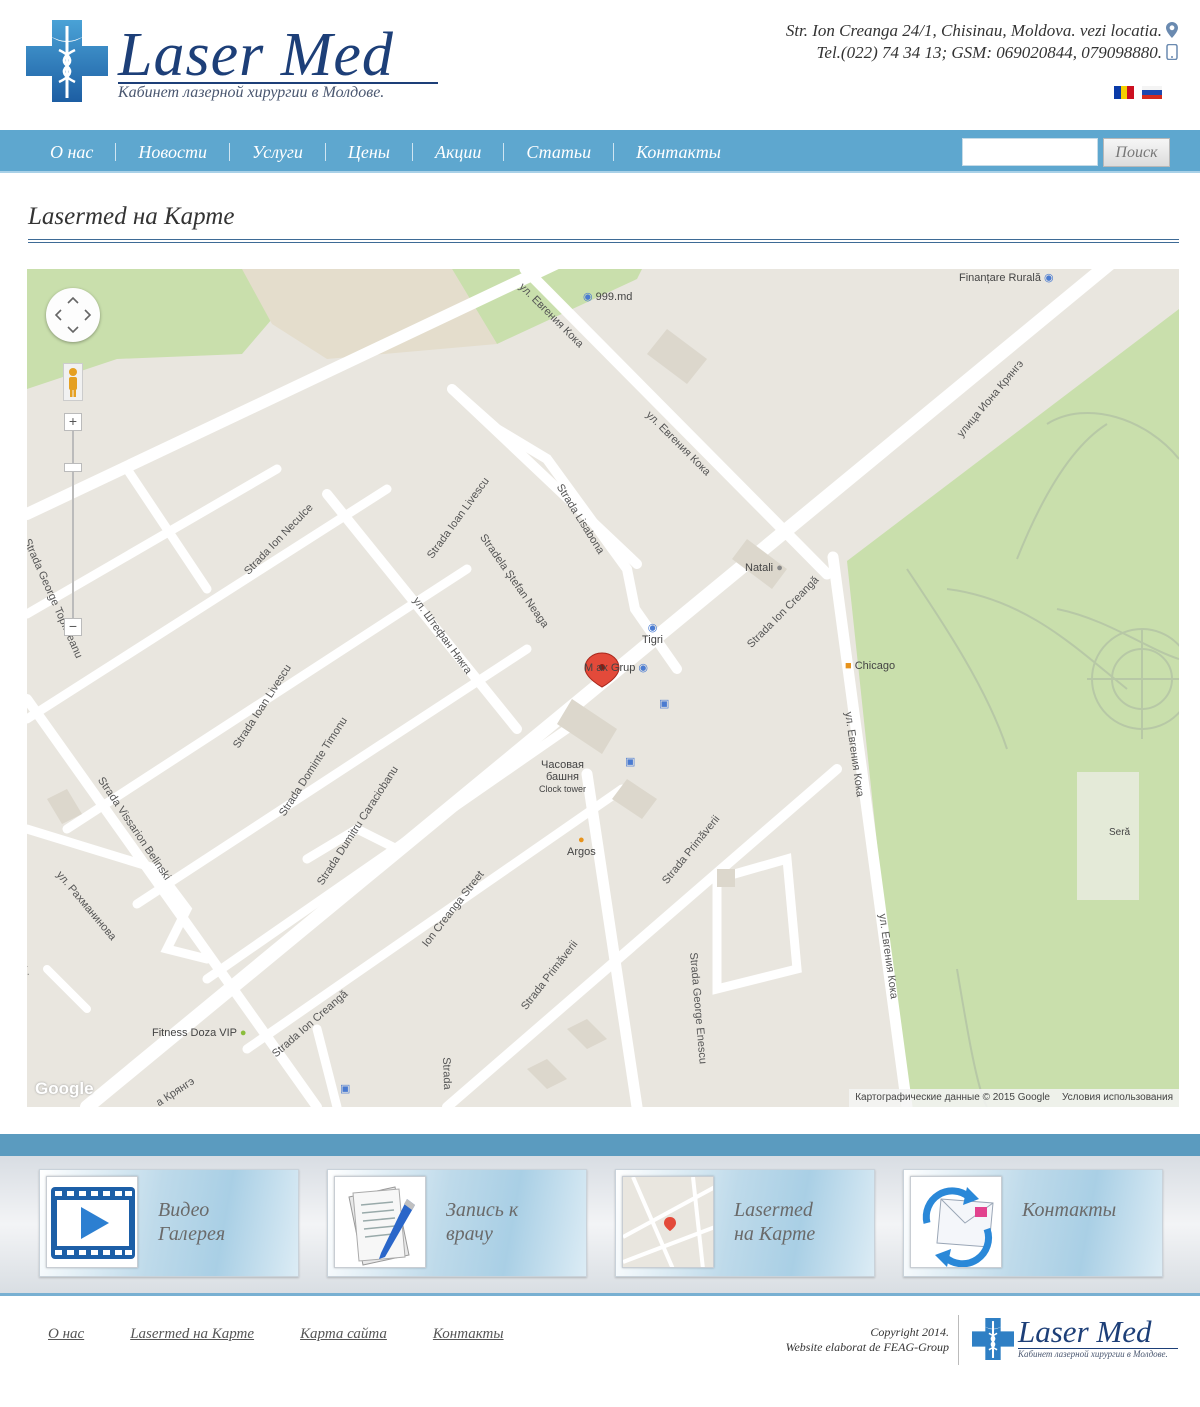 This screenshot has width=1200, height=1407. What do you see at coordinates (1124, 92) in the screenshot?
I see `romanian-flag-icon` at bounding box center [1124, 92].